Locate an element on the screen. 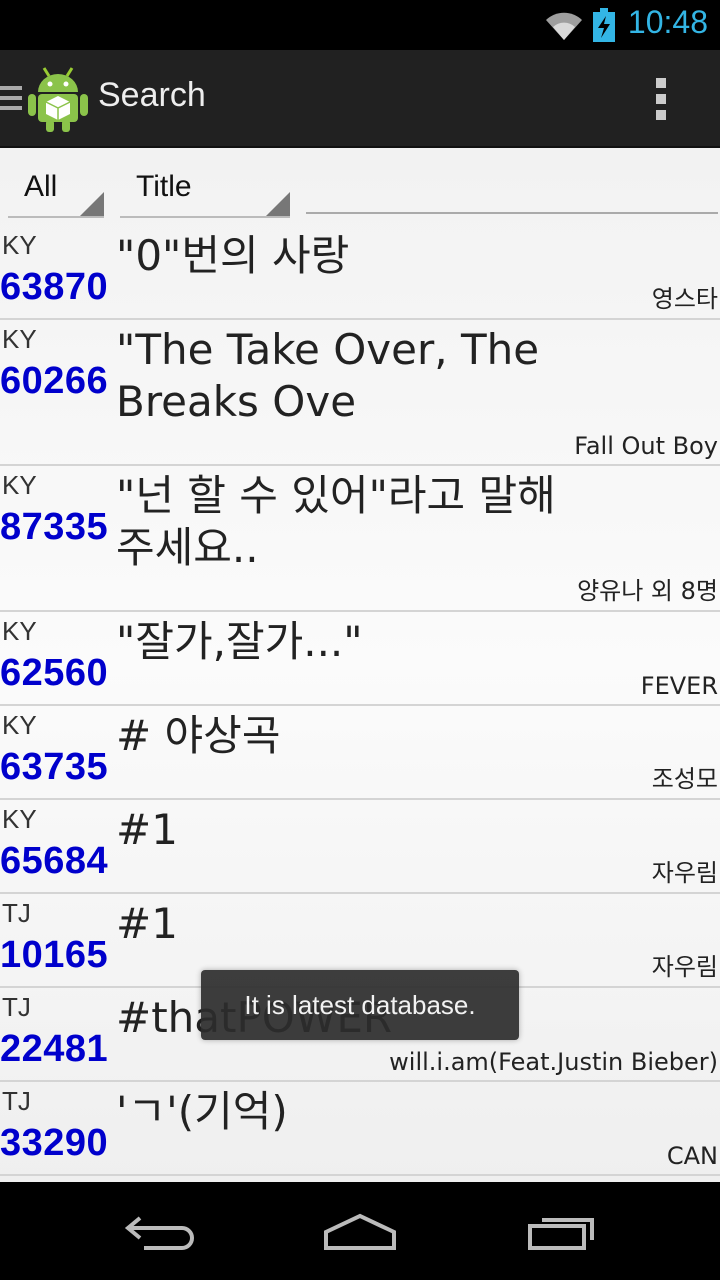 The image size is (720, 1280). song-number: 63870 is located at coordinates (54, 287).